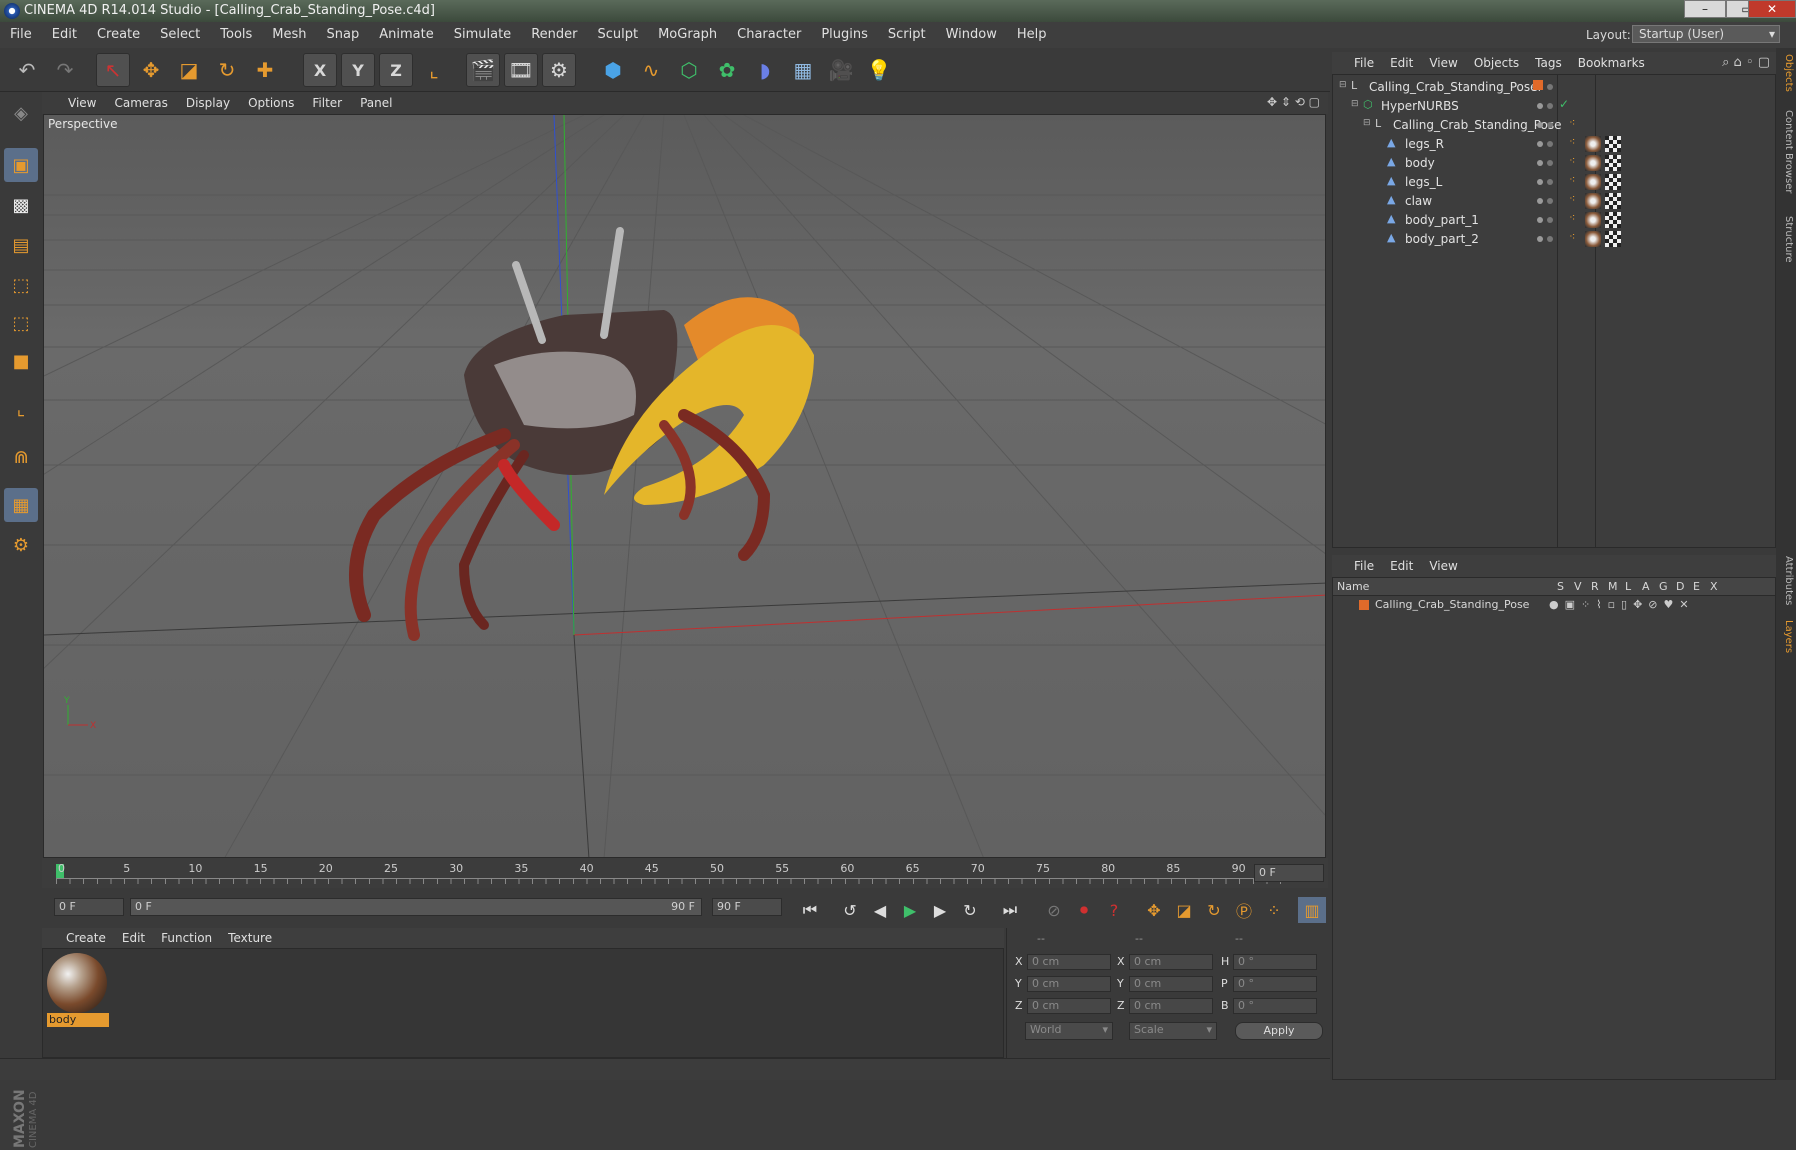 The width and height of the screenshot is (1796, 1150). Describe the element at coordinates (970, 910) in the screenshot. I see `next-key-icon: ↻` at that location.